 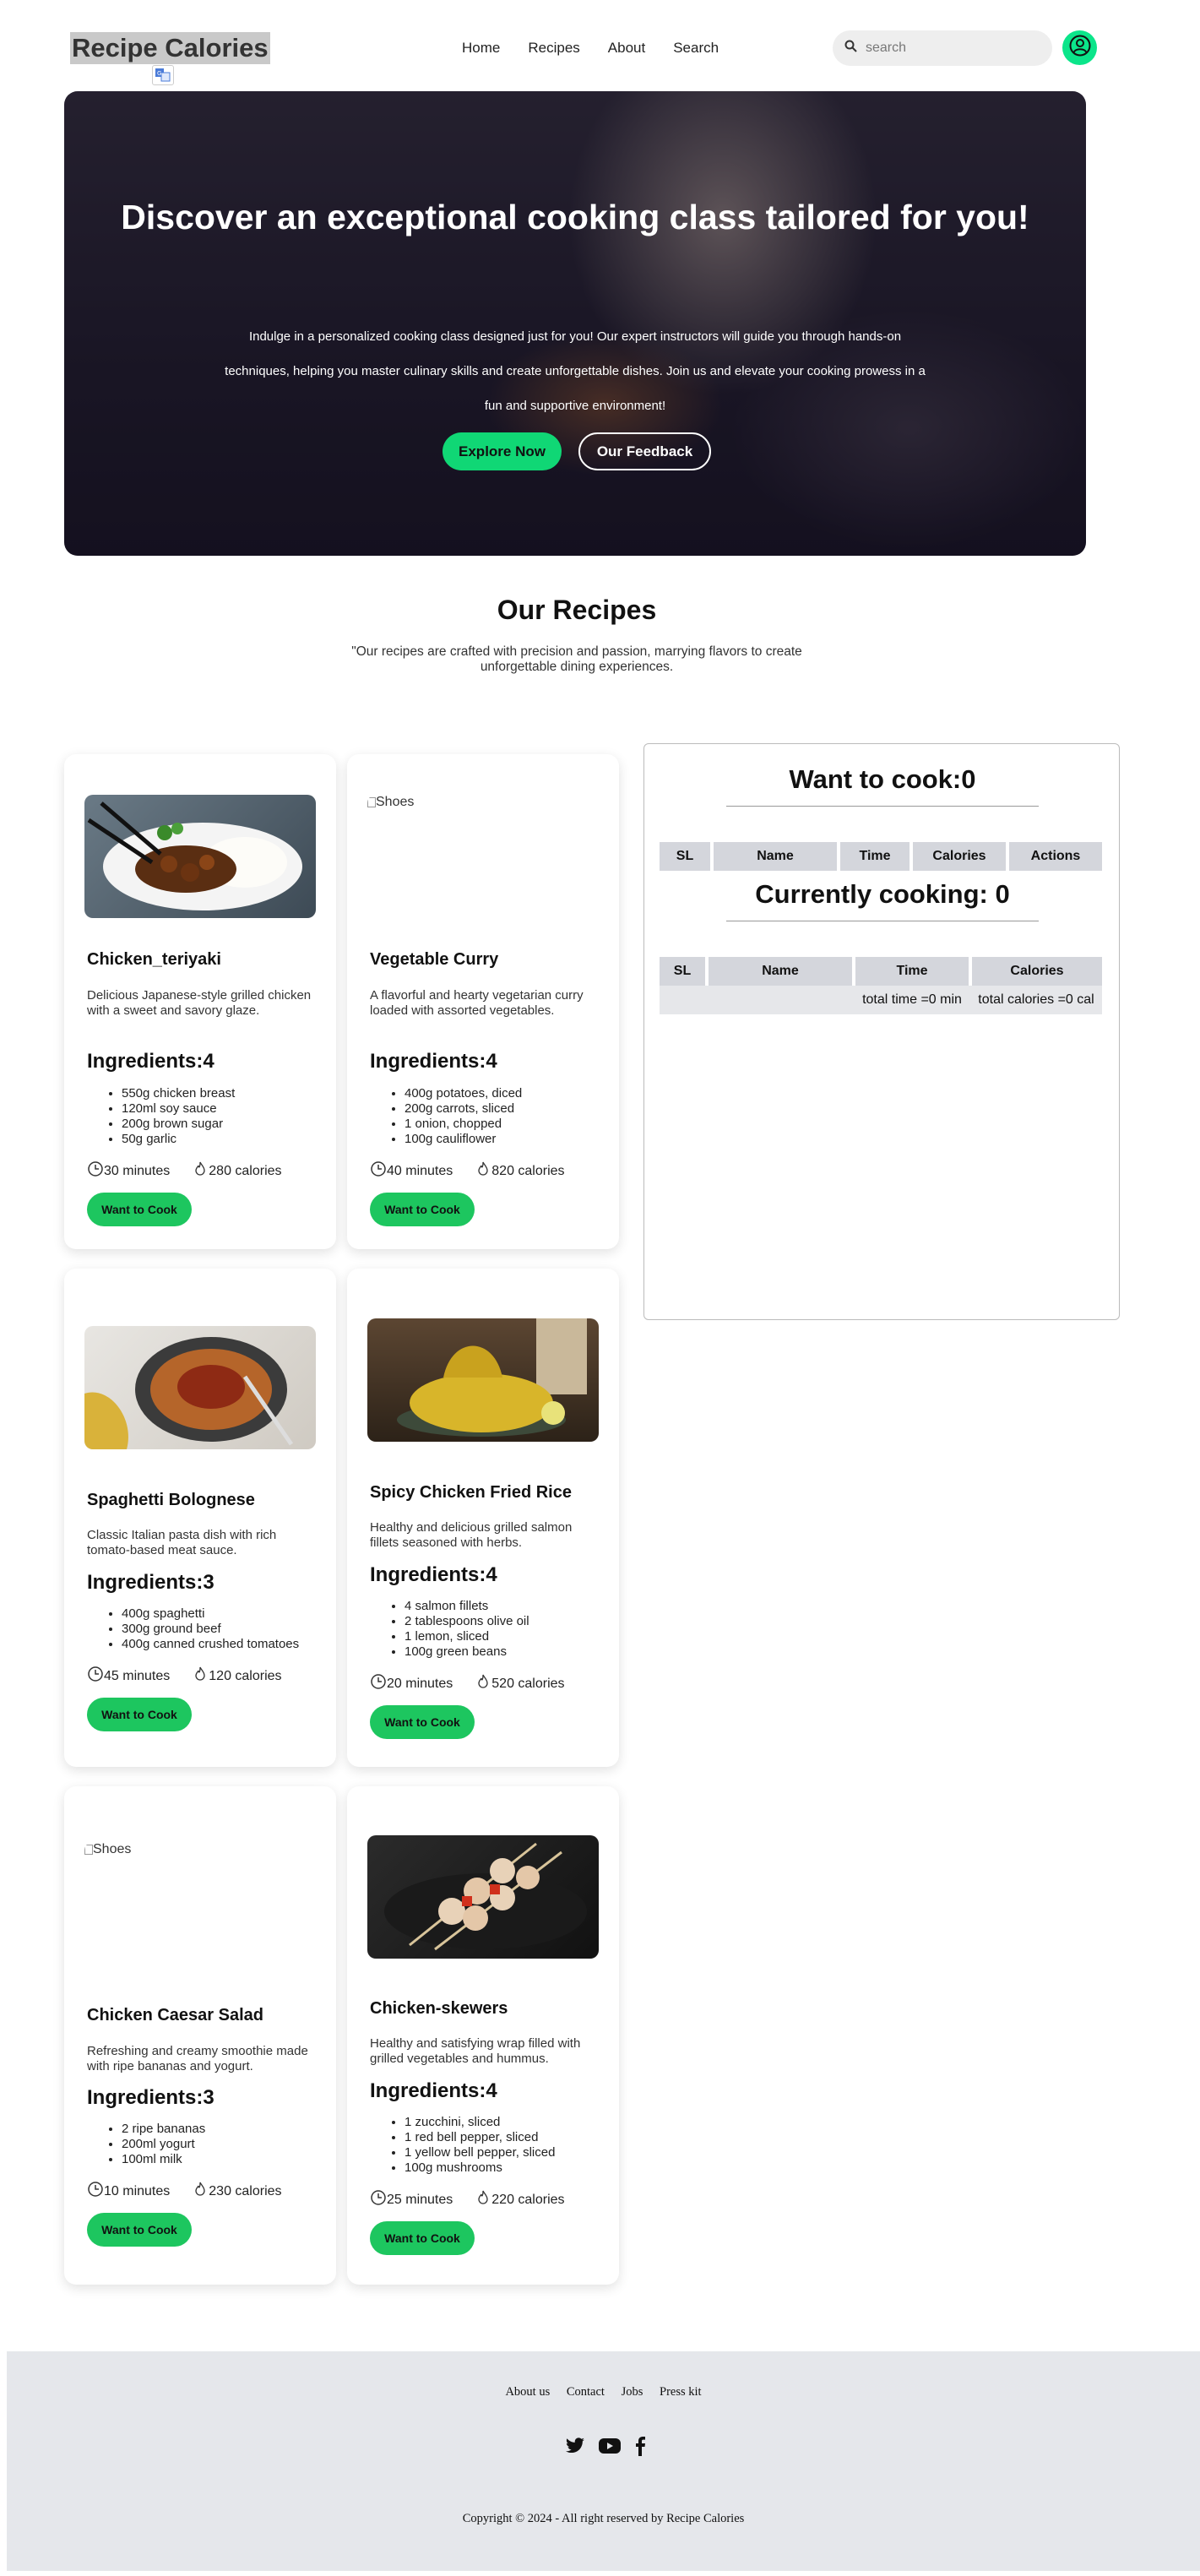 What do you see at coordinates (200, 1387) in the screenshot?
I see `recipe-image-spaghetti` at bounding box center [200, 1387].